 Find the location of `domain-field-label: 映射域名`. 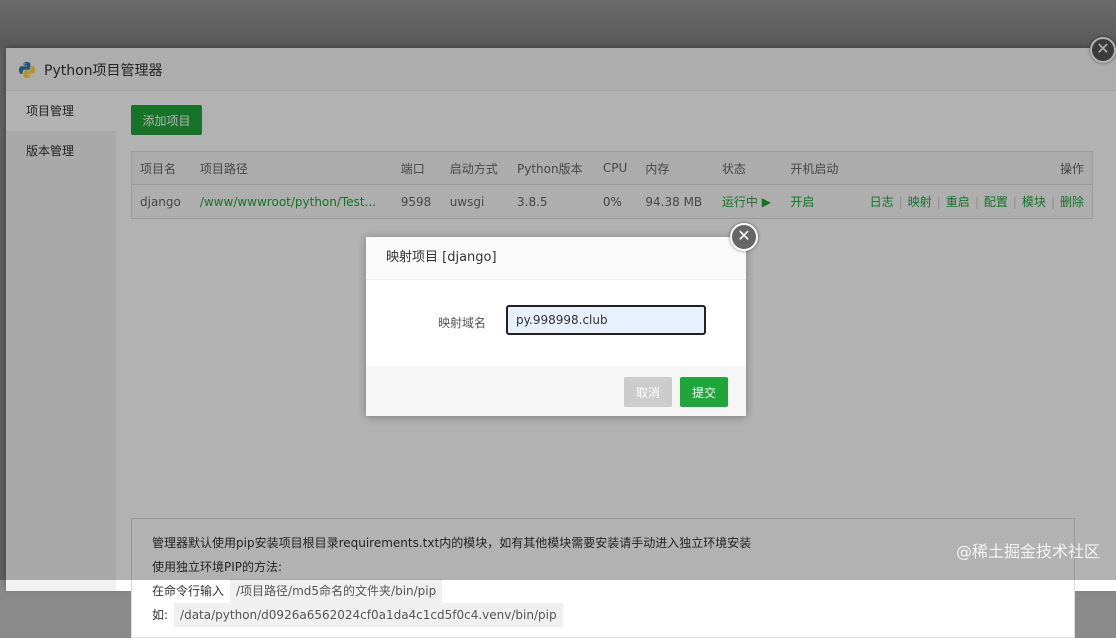

domain-field-label: 映射域名 is located at coordinates (462, 323).